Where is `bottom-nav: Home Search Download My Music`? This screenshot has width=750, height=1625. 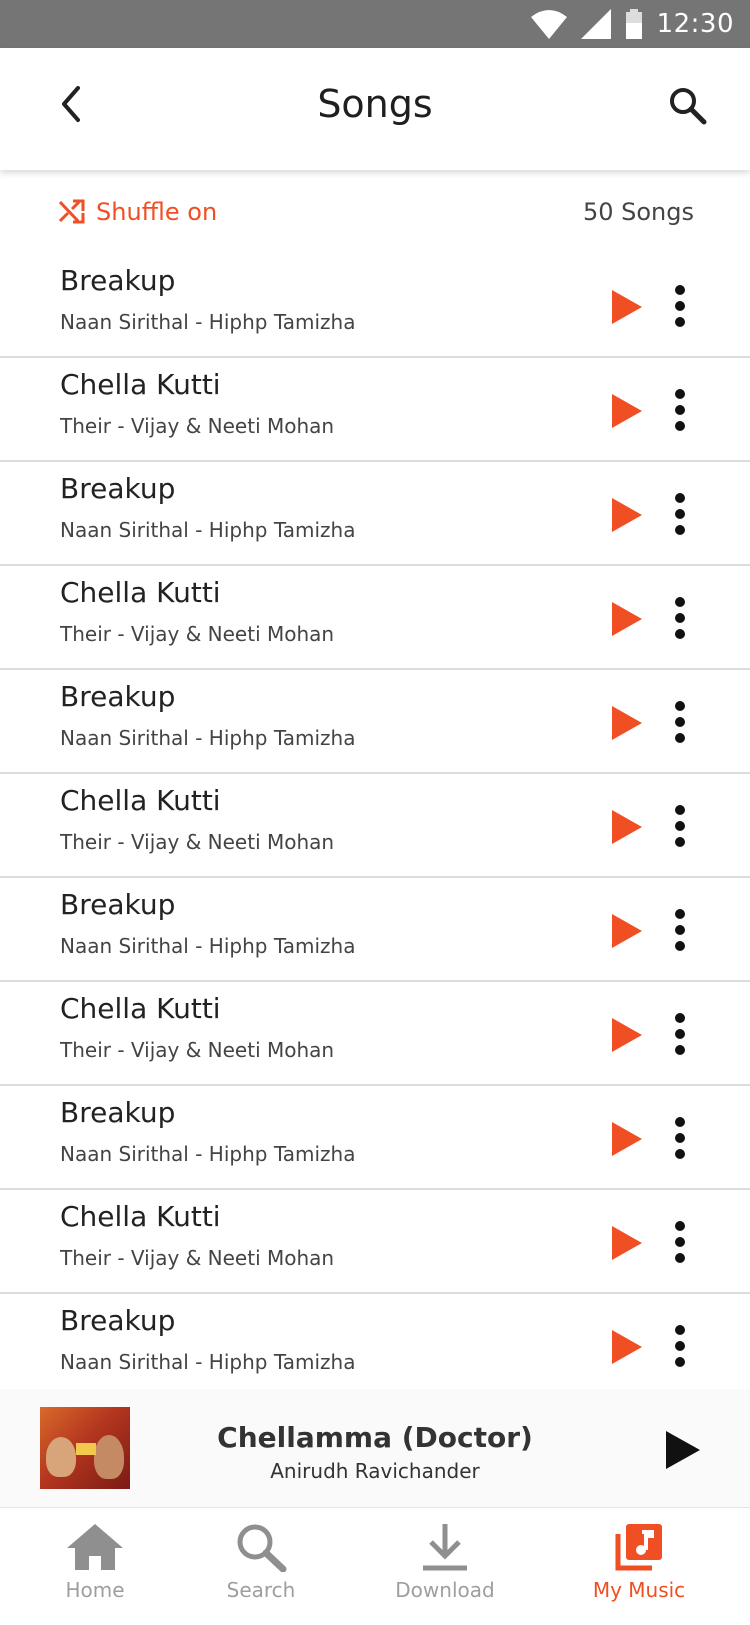 bottom-nav: Home Search Download My Music is located at coordinates (375, 1566).